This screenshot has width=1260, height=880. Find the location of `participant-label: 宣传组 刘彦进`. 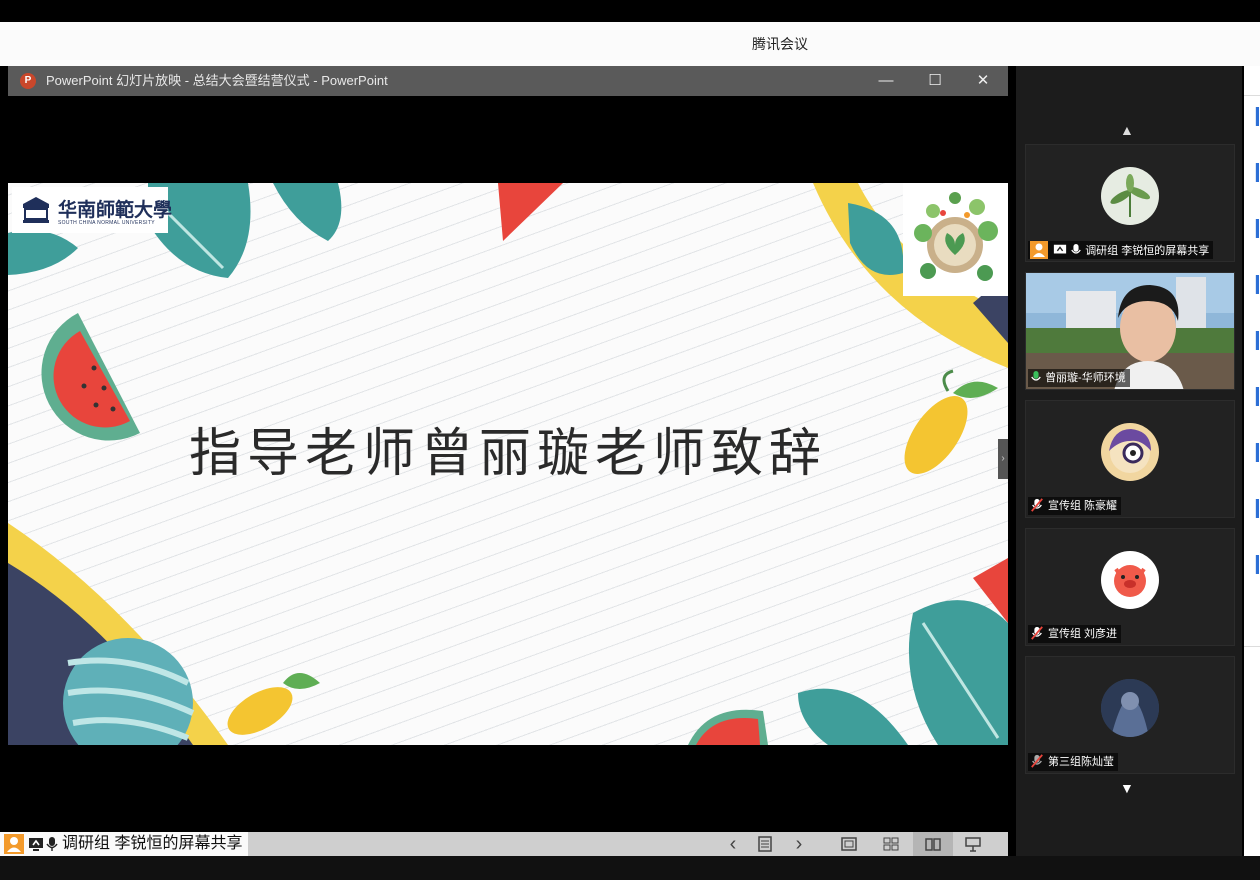

participant-label: 宣传组 刘彦进 is located at coordinates (1075, 634).